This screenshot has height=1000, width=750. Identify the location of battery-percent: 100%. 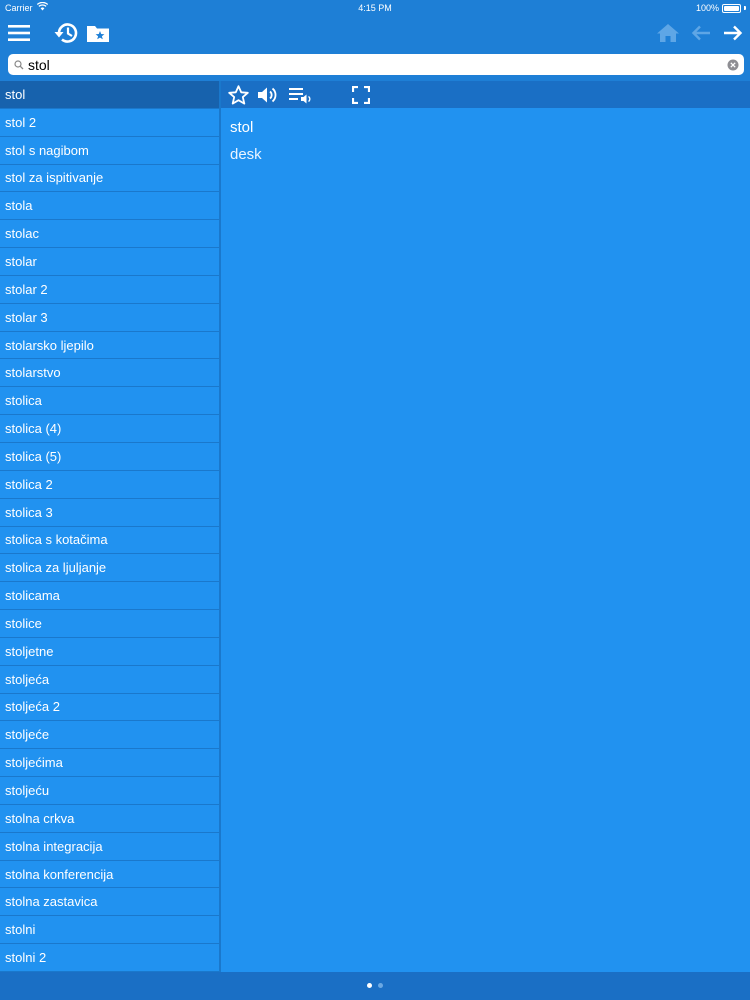
(707, 8).